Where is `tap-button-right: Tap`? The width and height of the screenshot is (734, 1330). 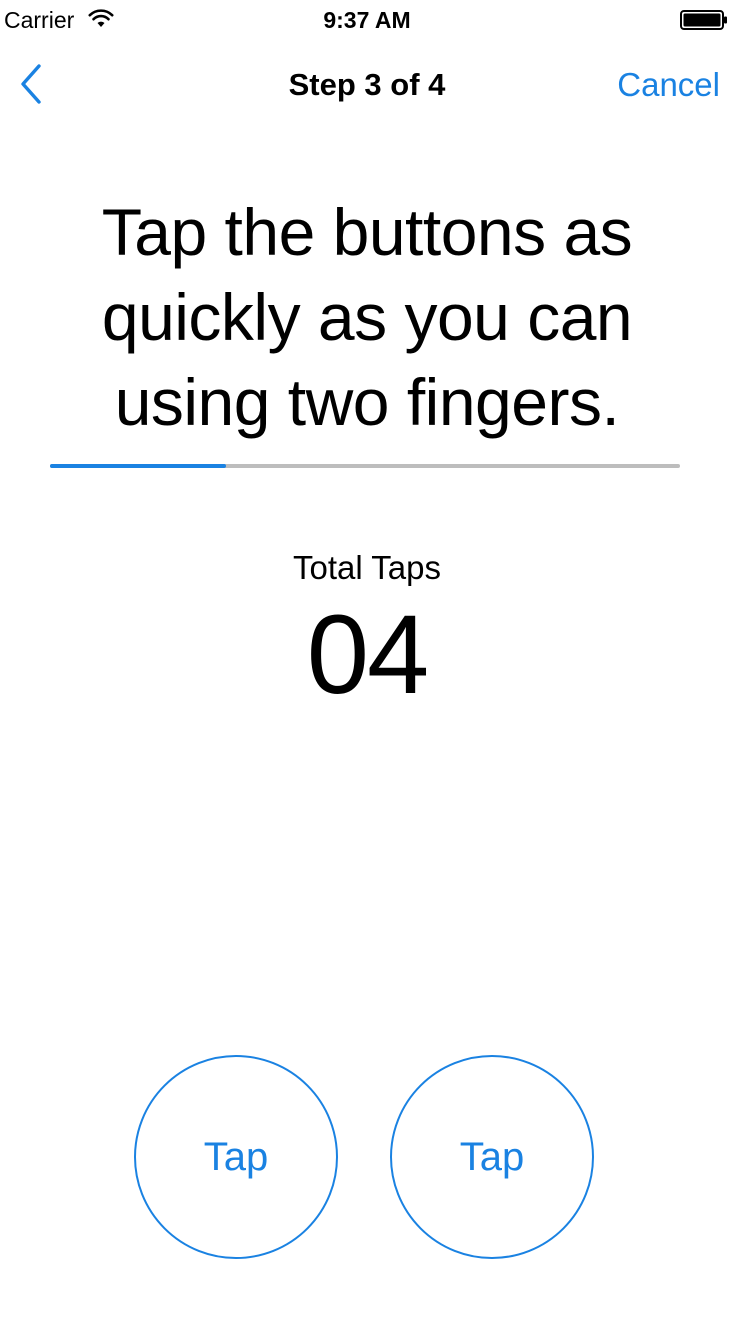 tap-button-right: Tap is located at coordinates (492, 1157).